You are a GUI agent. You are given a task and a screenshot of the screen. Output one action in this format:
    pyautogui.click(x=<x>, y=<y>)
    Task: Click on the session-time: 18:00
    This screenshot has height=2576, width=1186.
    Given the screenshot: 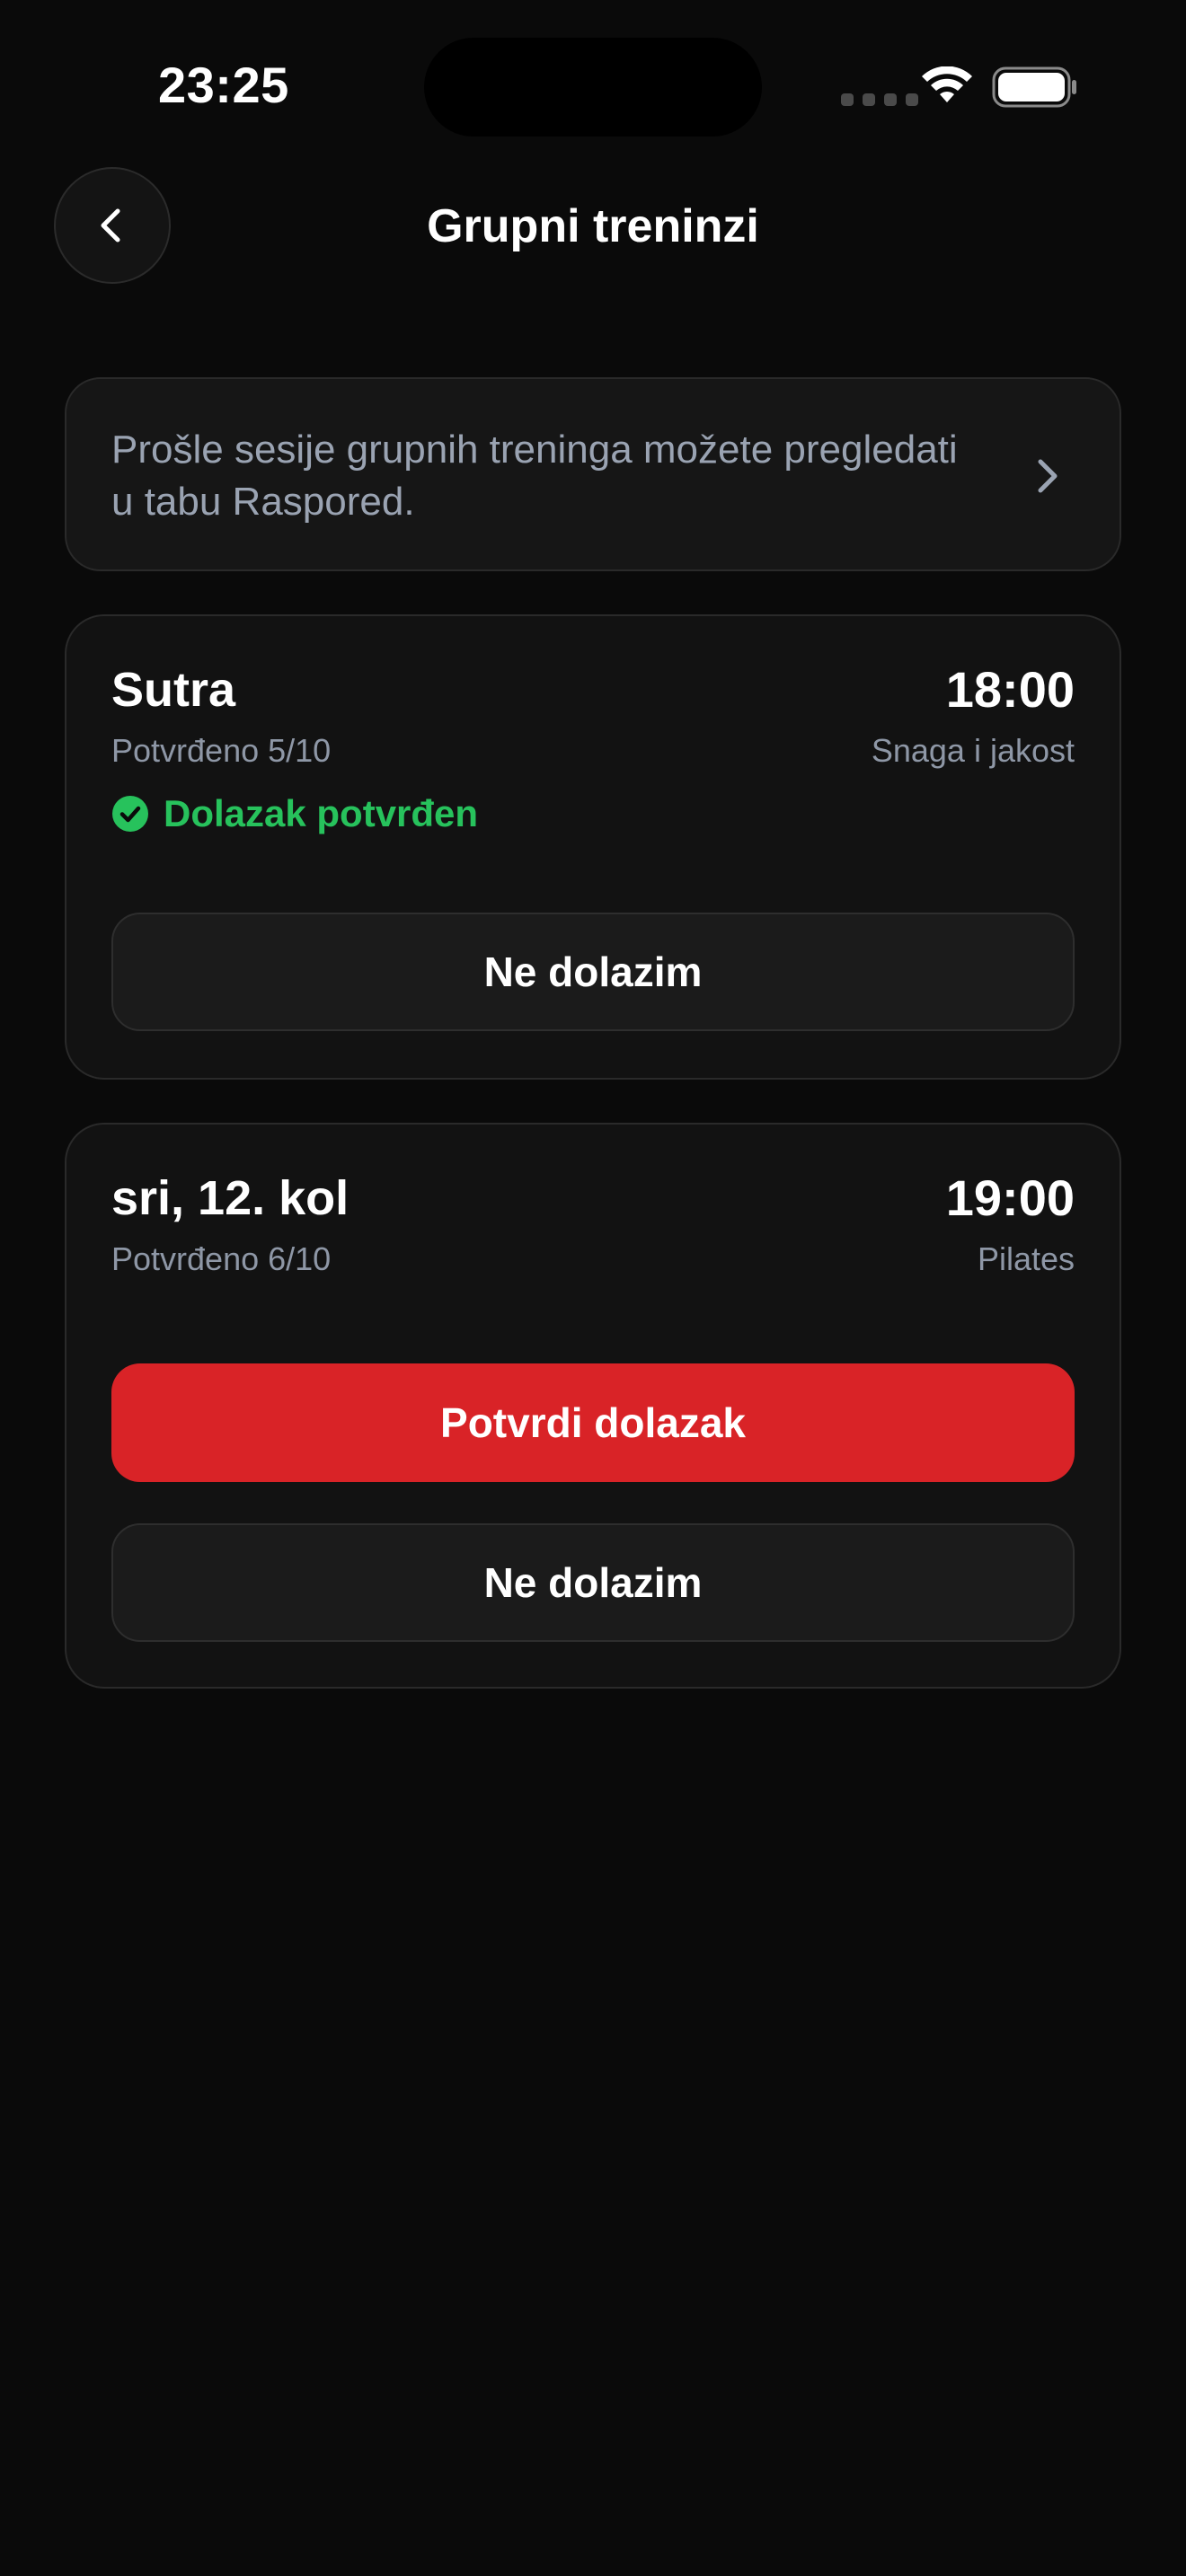 What is the action you would take?
    pyautogui.click(x=1010, y=689)
    